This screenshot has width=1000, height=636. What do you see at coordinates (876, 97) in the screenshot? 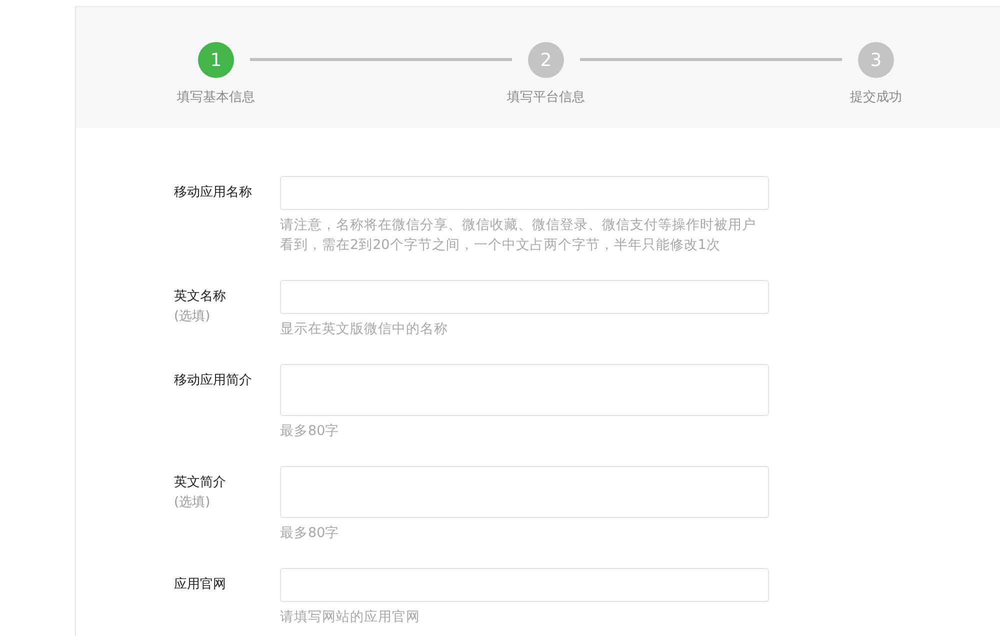
I see `step-label: 提交成功` at bounding box center [876, 97].